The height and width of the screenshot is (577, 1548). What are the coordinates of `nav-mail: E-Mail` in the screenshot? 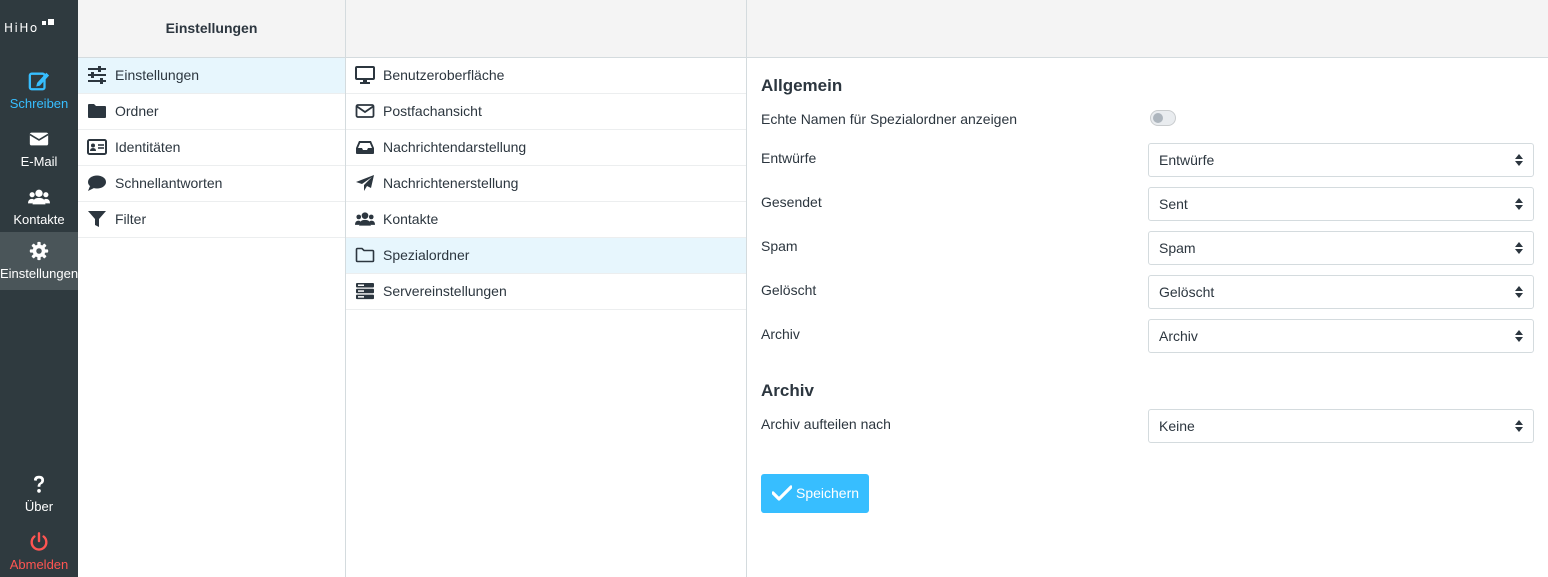 It's located at (39, 149).